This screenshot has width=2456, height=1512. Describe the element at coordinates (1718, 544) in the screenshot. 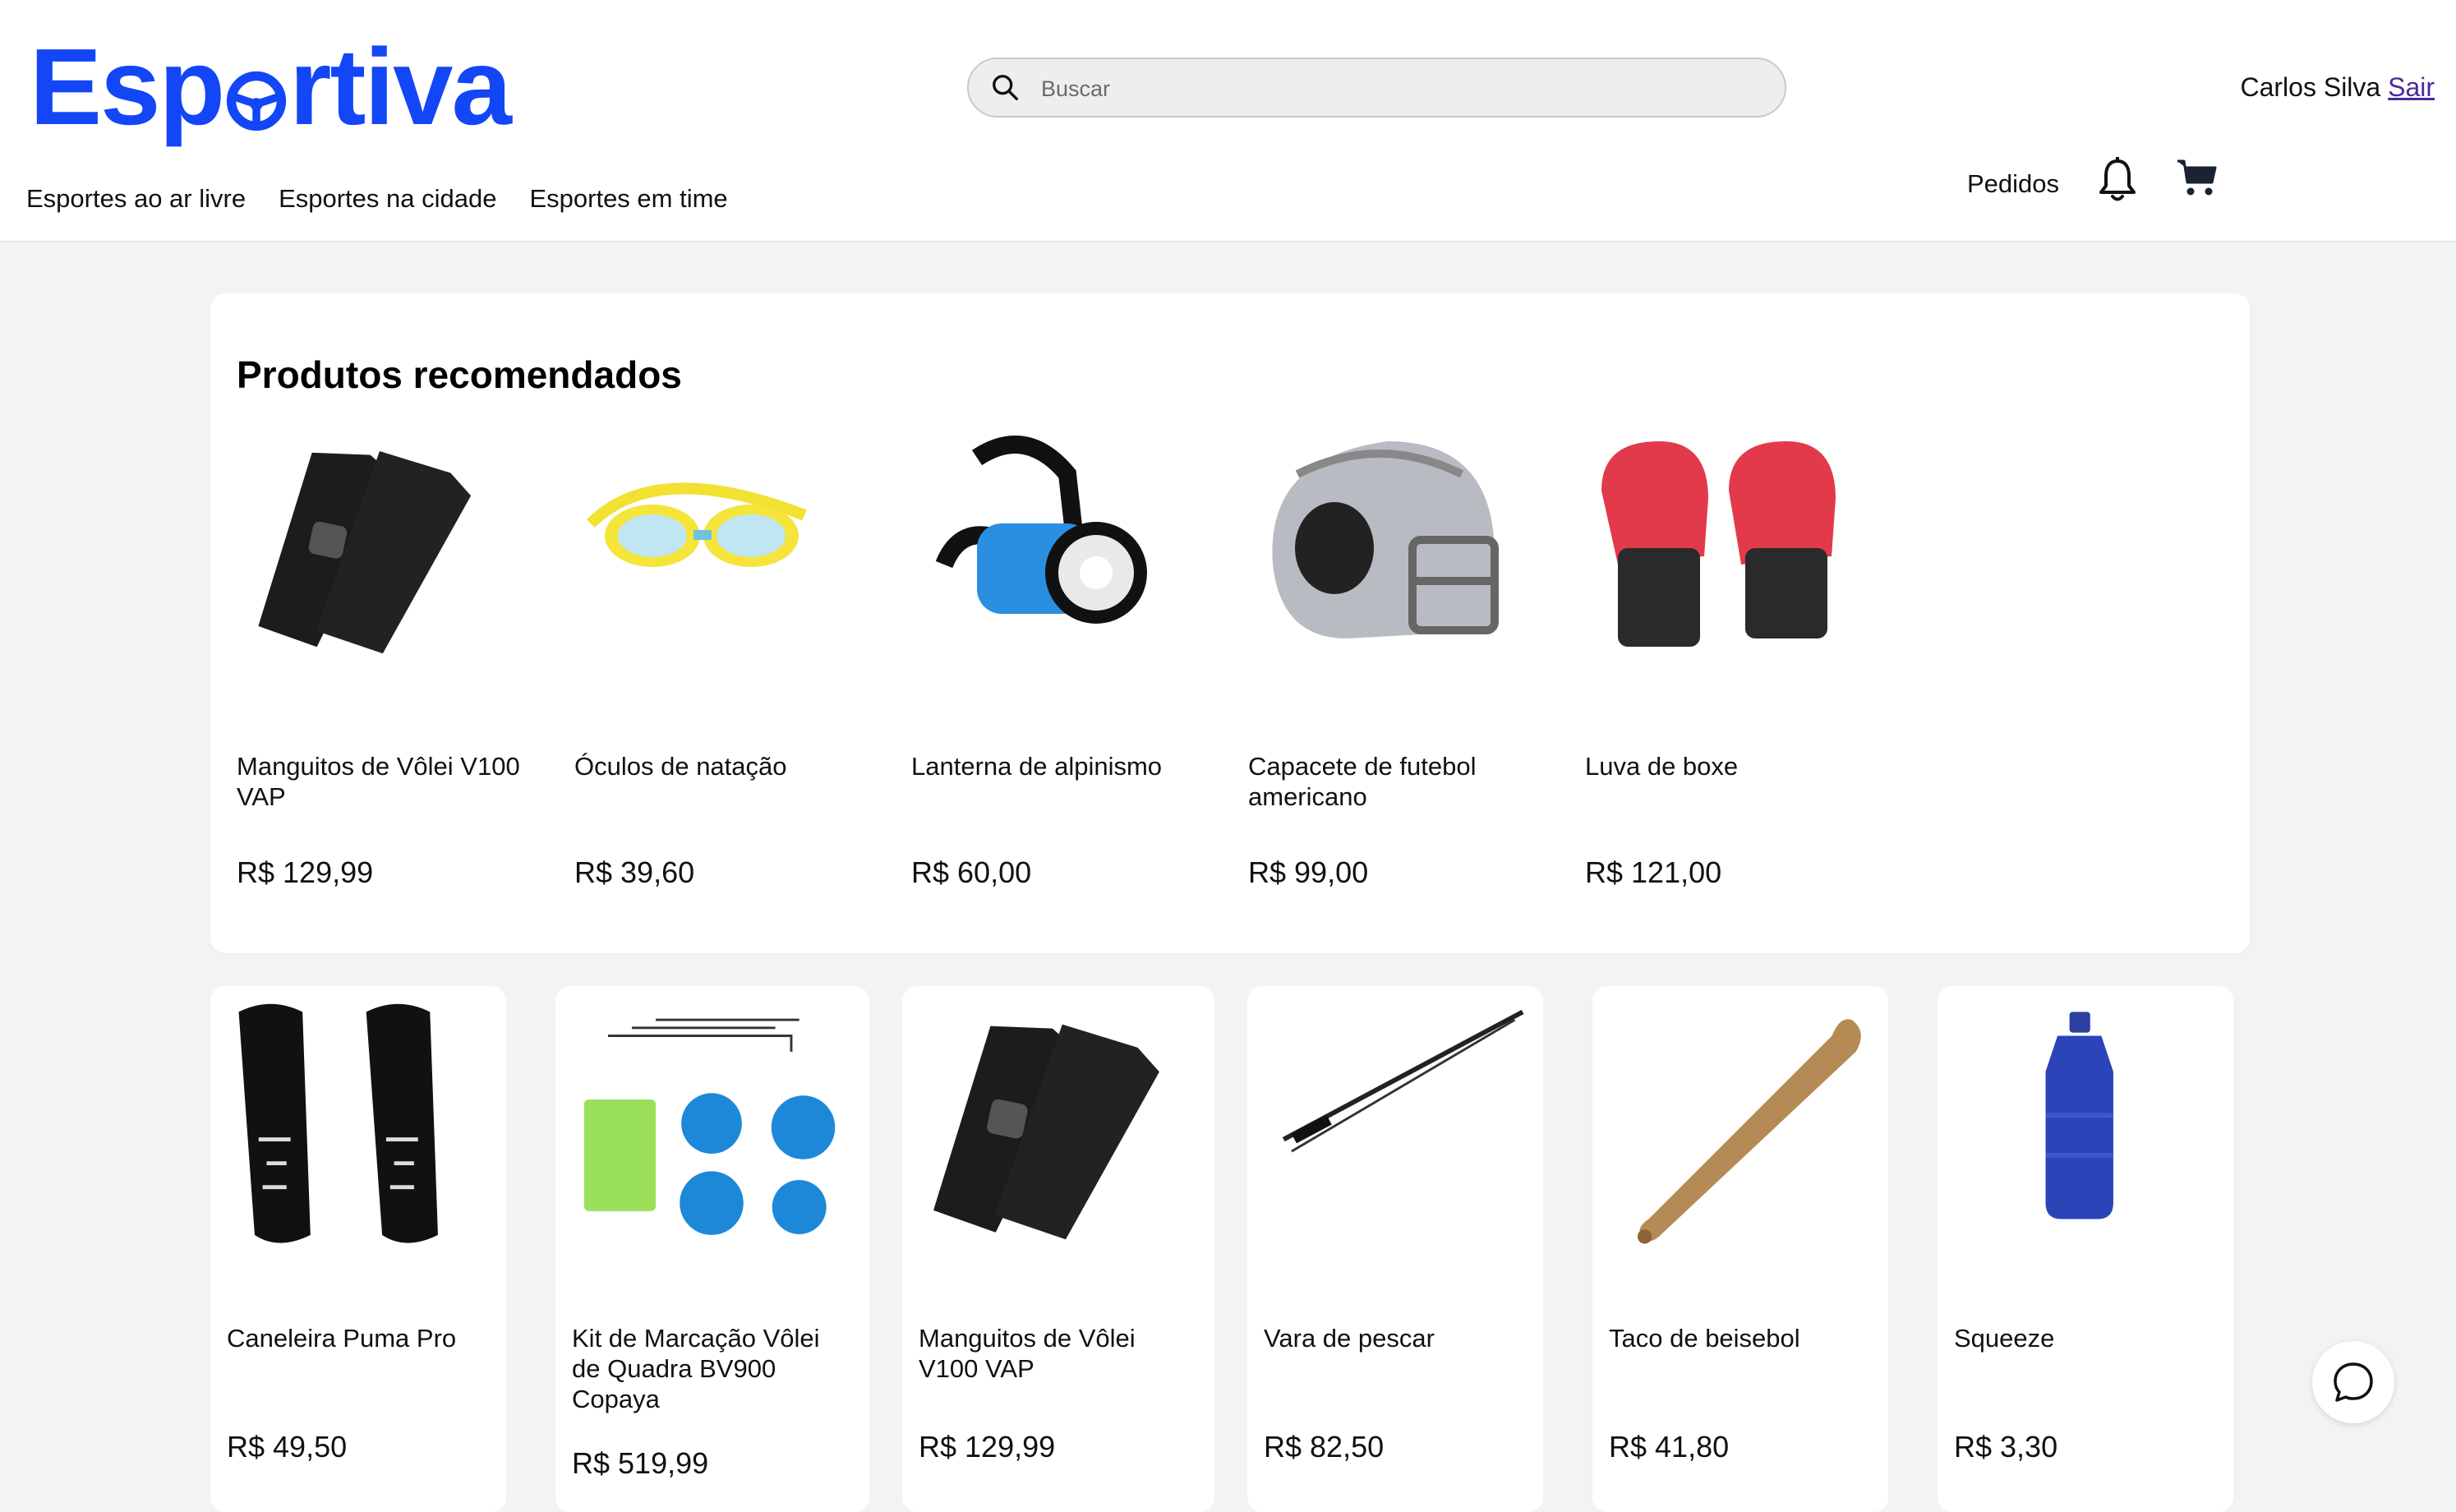

I see `boxing-gloves-image` at that location.